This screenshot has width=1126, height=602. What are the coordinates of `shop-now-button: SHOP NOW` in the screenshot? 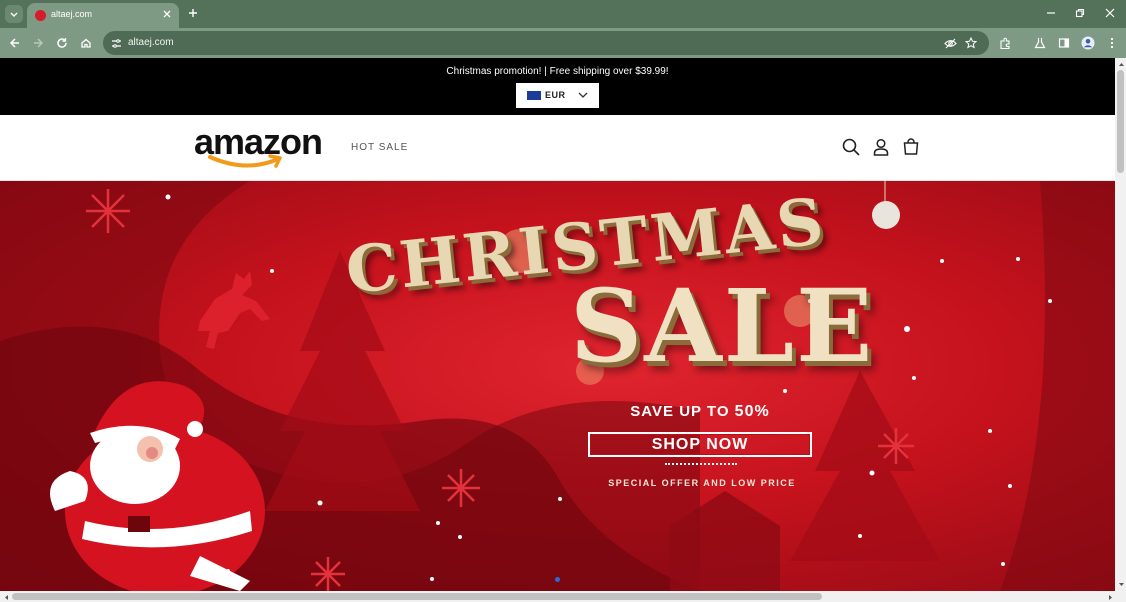 It's located at (700, 444).